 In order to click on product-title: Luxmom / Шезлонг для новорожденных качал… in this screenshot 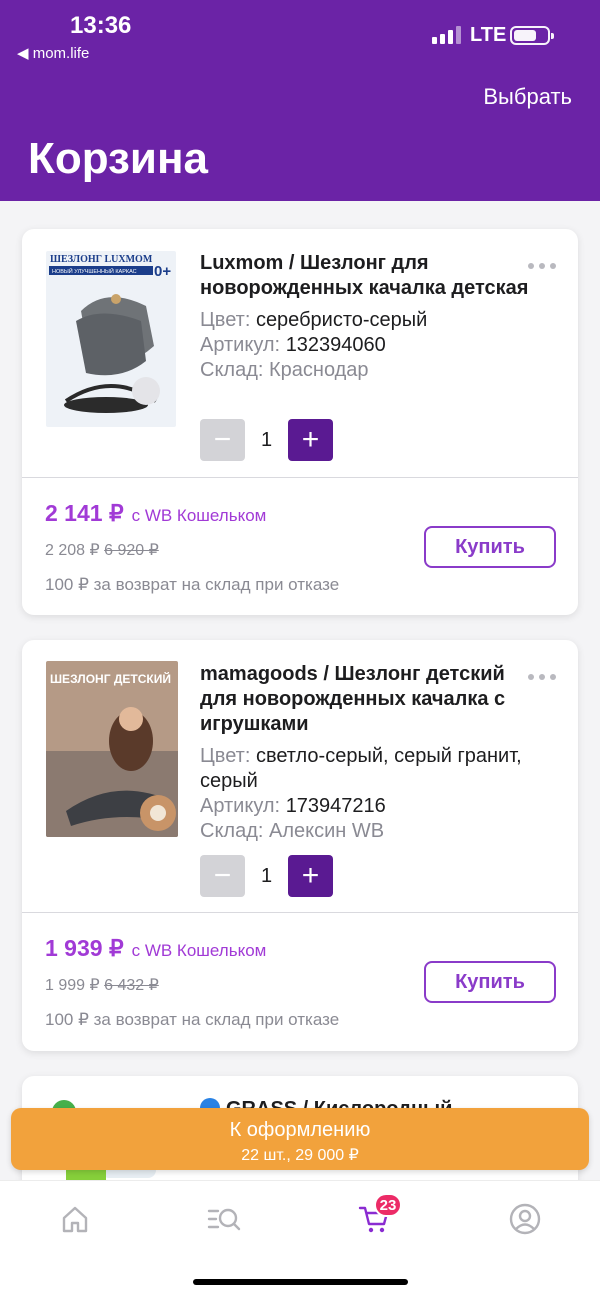, I will do `click(365, 276)`.